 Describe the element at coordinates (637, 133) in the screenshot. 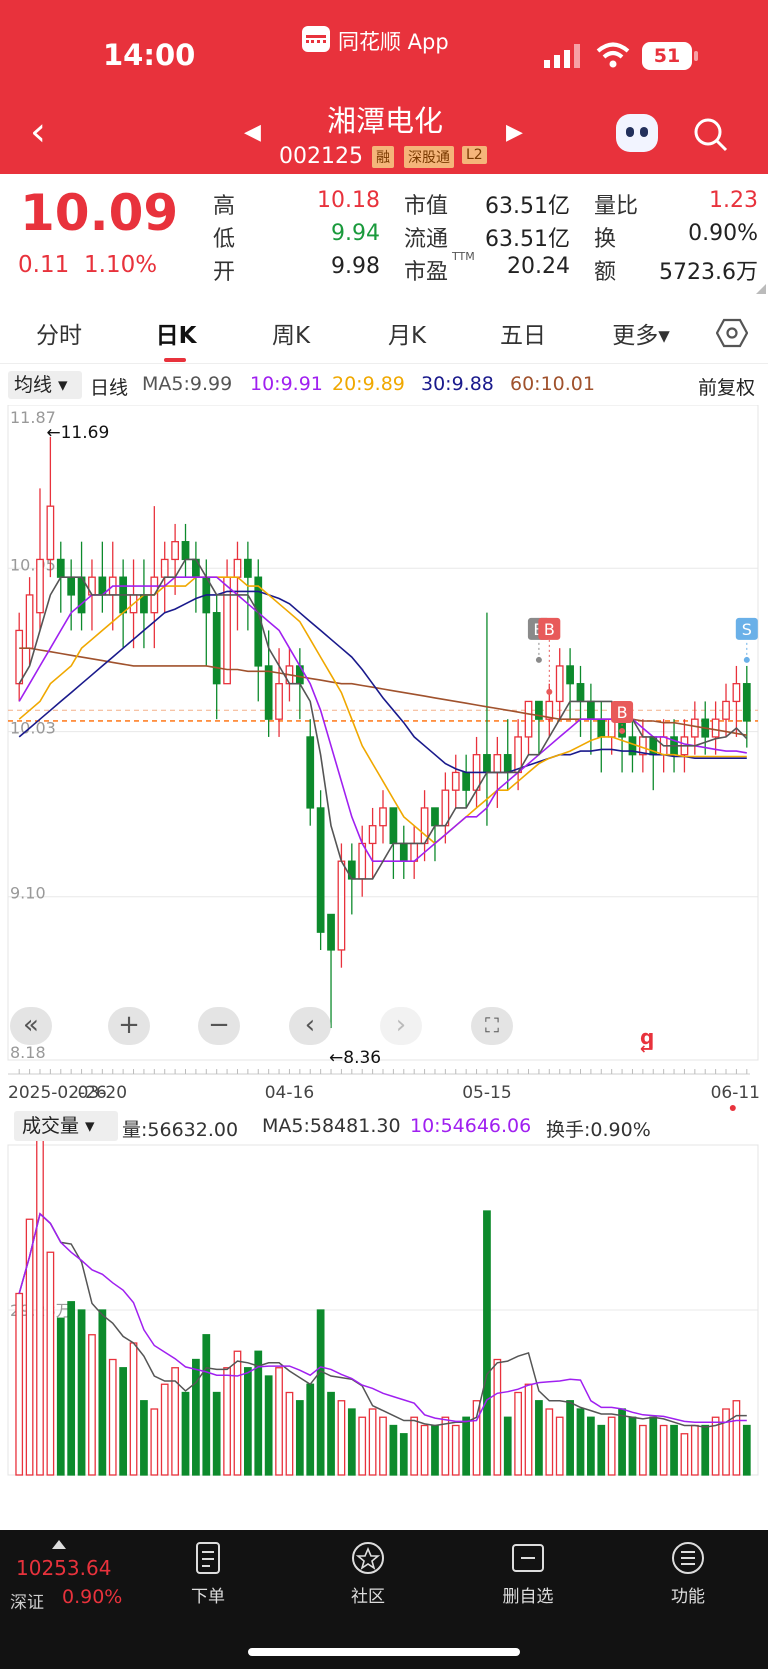

I see `assistant-robot-icon` at that location.